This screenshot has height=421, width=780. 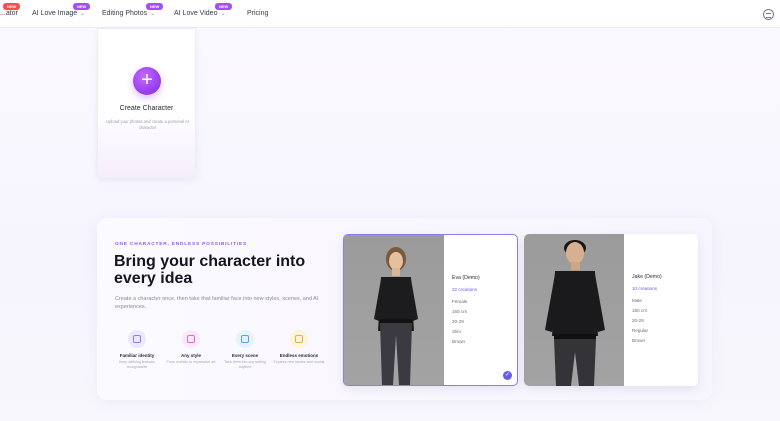 What do you see at coordinates (210, 270) in the screenshot?
I see `feature-headline: Bring your character into every idea` at bounding box center [210, 270].